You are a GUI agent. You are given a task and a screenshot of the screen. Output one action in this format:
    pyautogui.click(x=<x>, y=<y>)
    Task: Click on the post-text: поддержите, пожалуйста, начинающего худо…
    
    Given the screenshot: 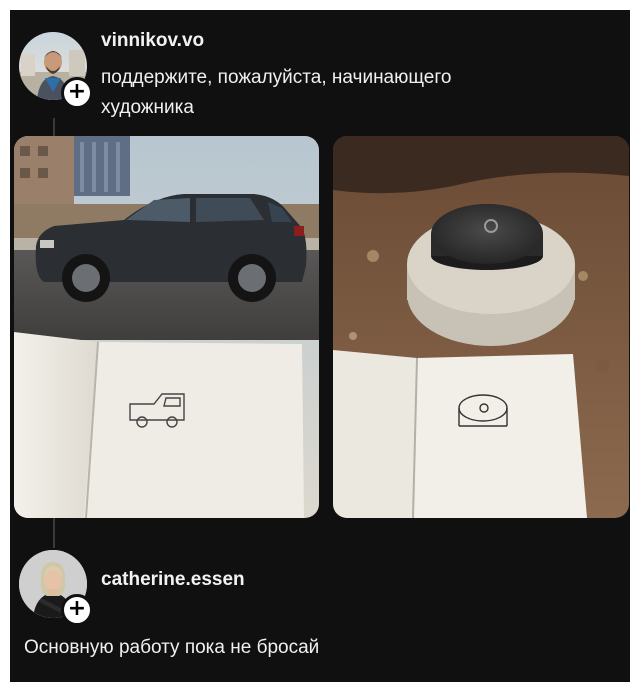 What is the action you would take?
    pyautogui.click(x=276, y=92)
    